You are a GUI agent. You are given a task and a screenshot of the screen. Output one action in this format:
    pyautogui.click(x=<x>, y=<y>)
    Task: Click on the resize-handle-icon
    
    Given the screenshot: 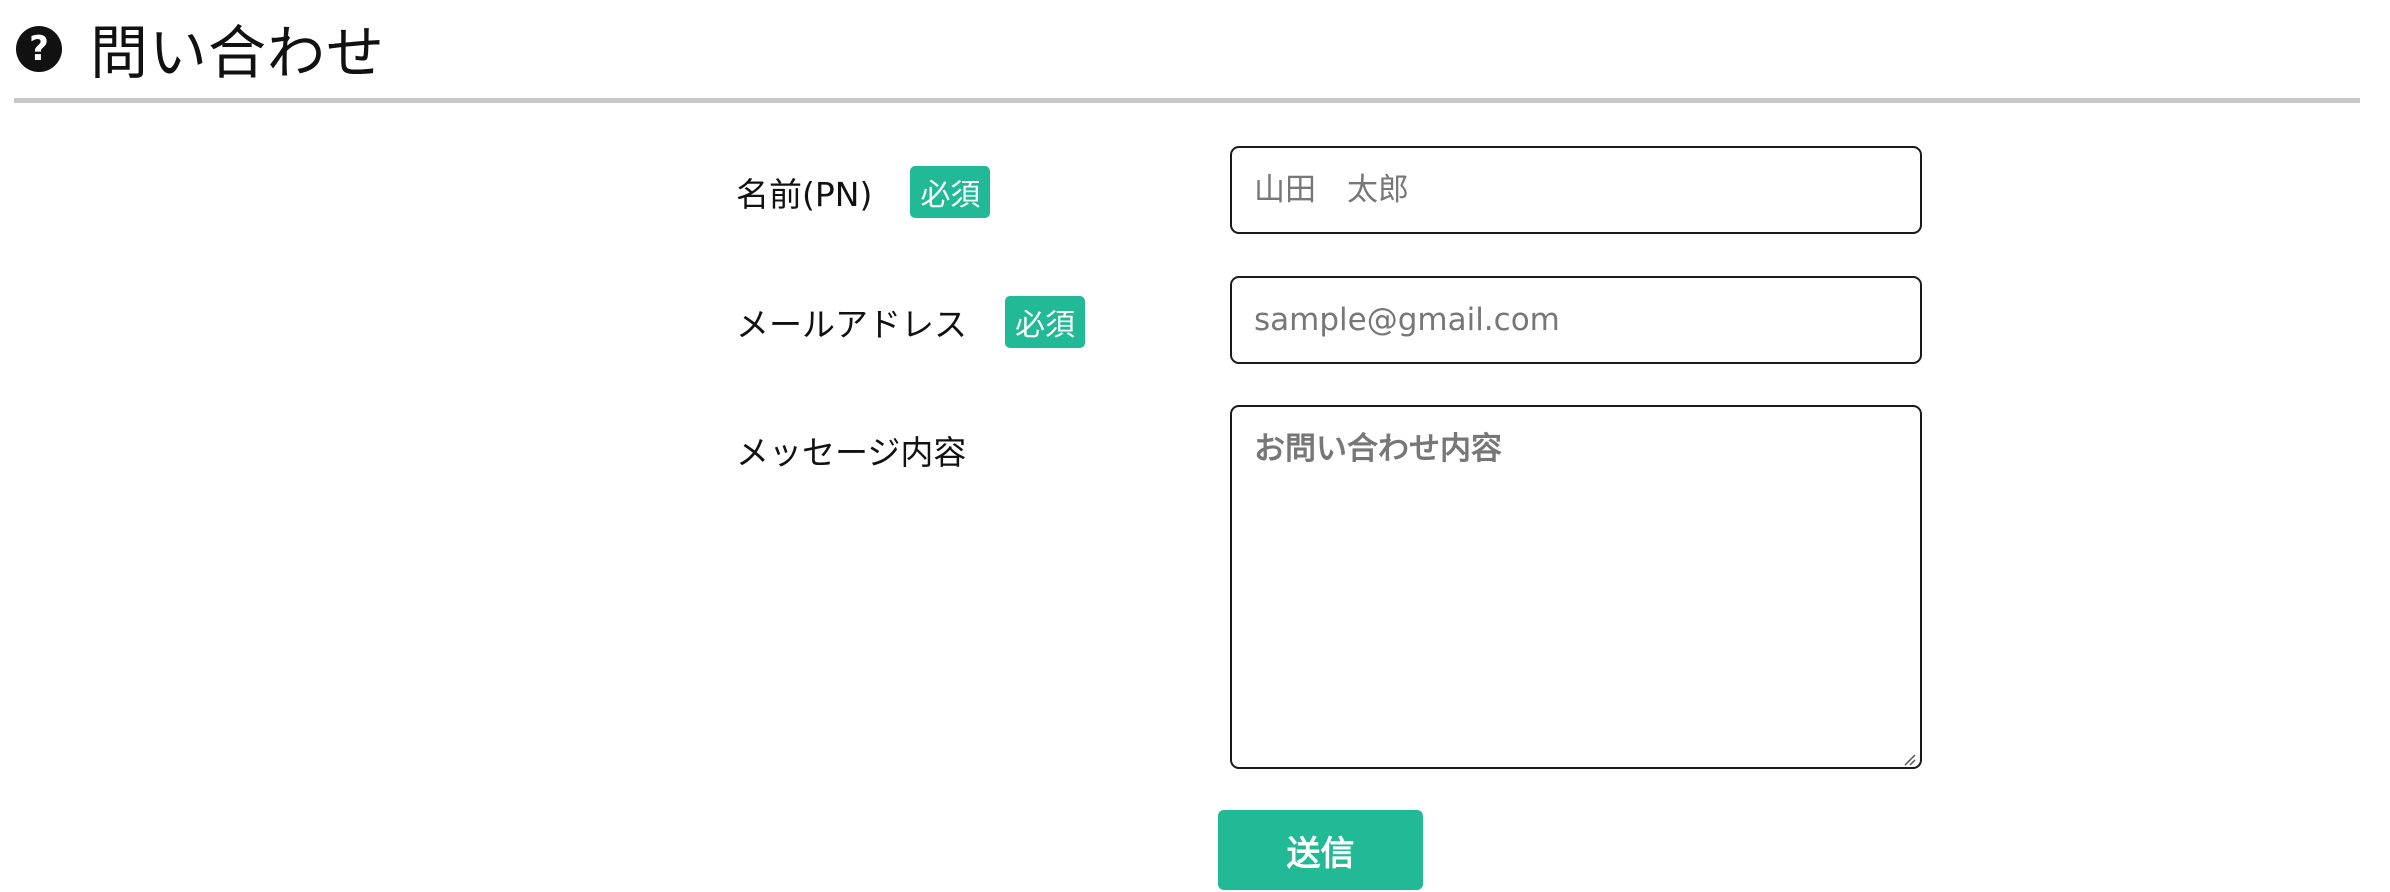 What is the action you would take?
    pyautogui.click(x=1909, y=759)
    